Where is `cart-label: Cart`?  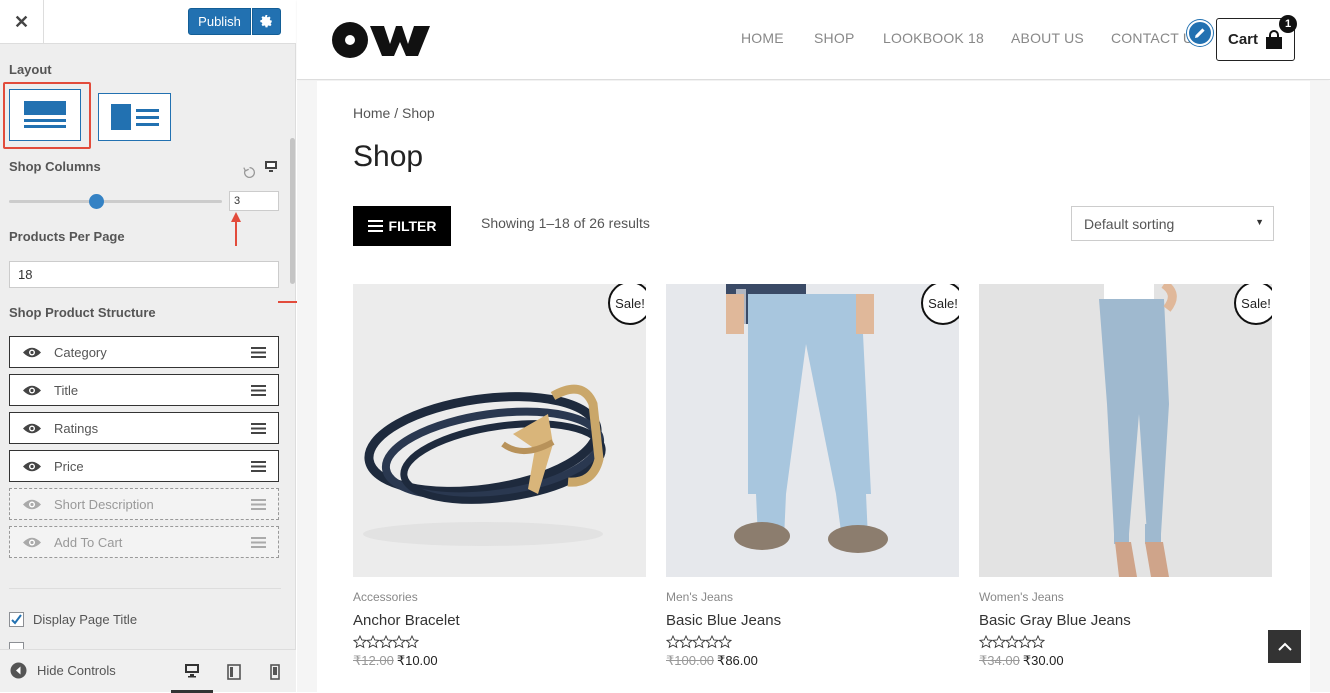 cart-label: Cart is located at coordinates (1243, 39).